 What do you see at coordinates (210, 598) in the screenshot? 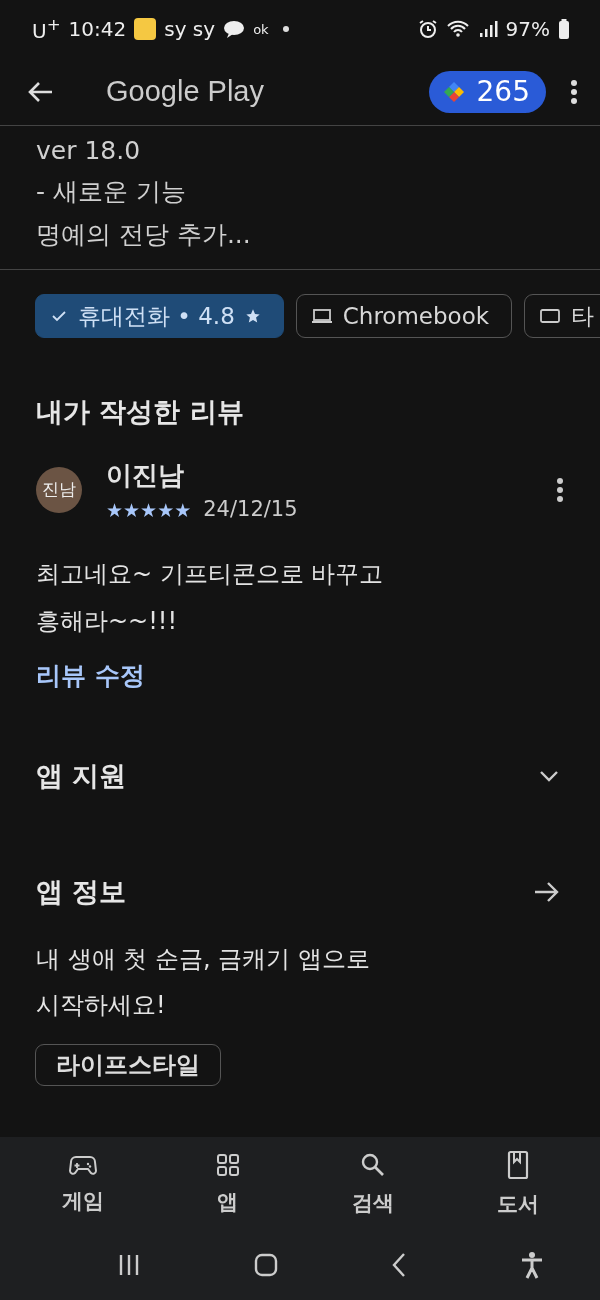
I see `review-text: 최고네요~ 기프티콘으로 바꾸고 흥해라~~!!!` at bounding box center [210, 598].